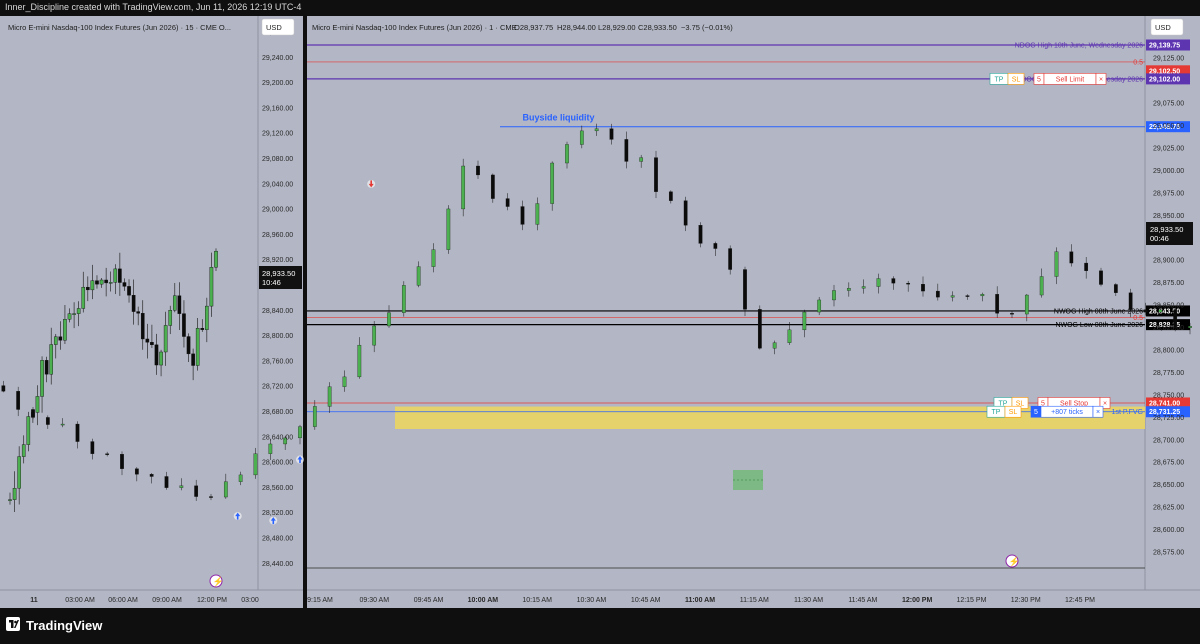 The width and height of the screenshot is (1200, 644). I want to click on pane-separator, so click(305, 312).